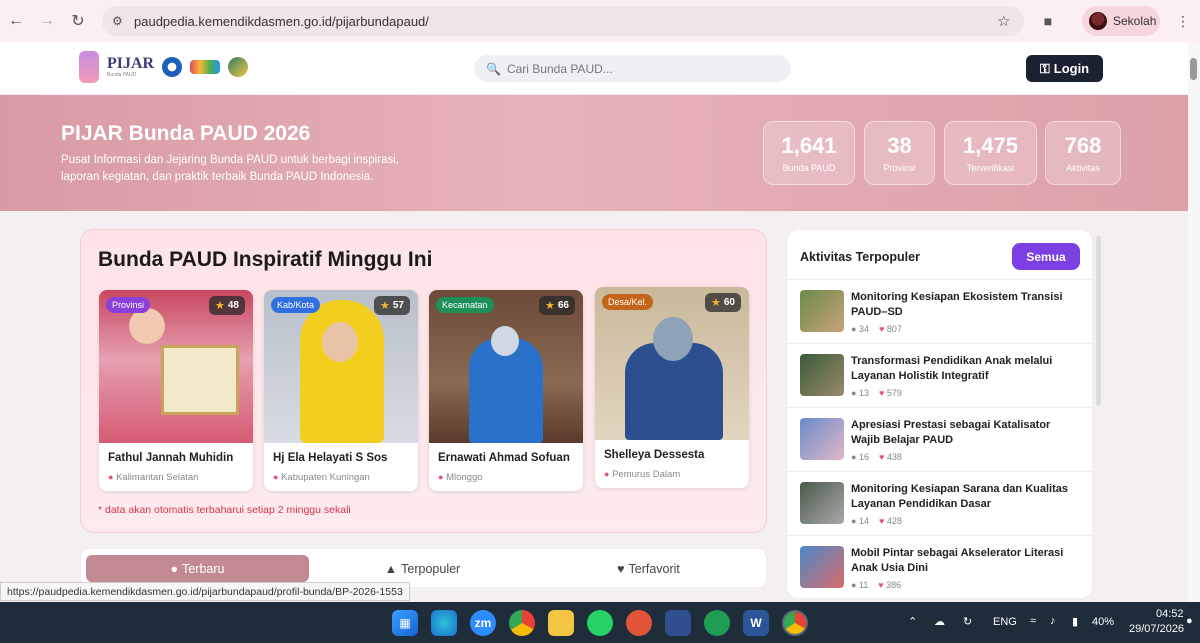 This screenshot has width=1200, height=643. I want to click on site-header: PIJAR Bunda PAUD 🔍 ⚿ Login, so click(594, 68).